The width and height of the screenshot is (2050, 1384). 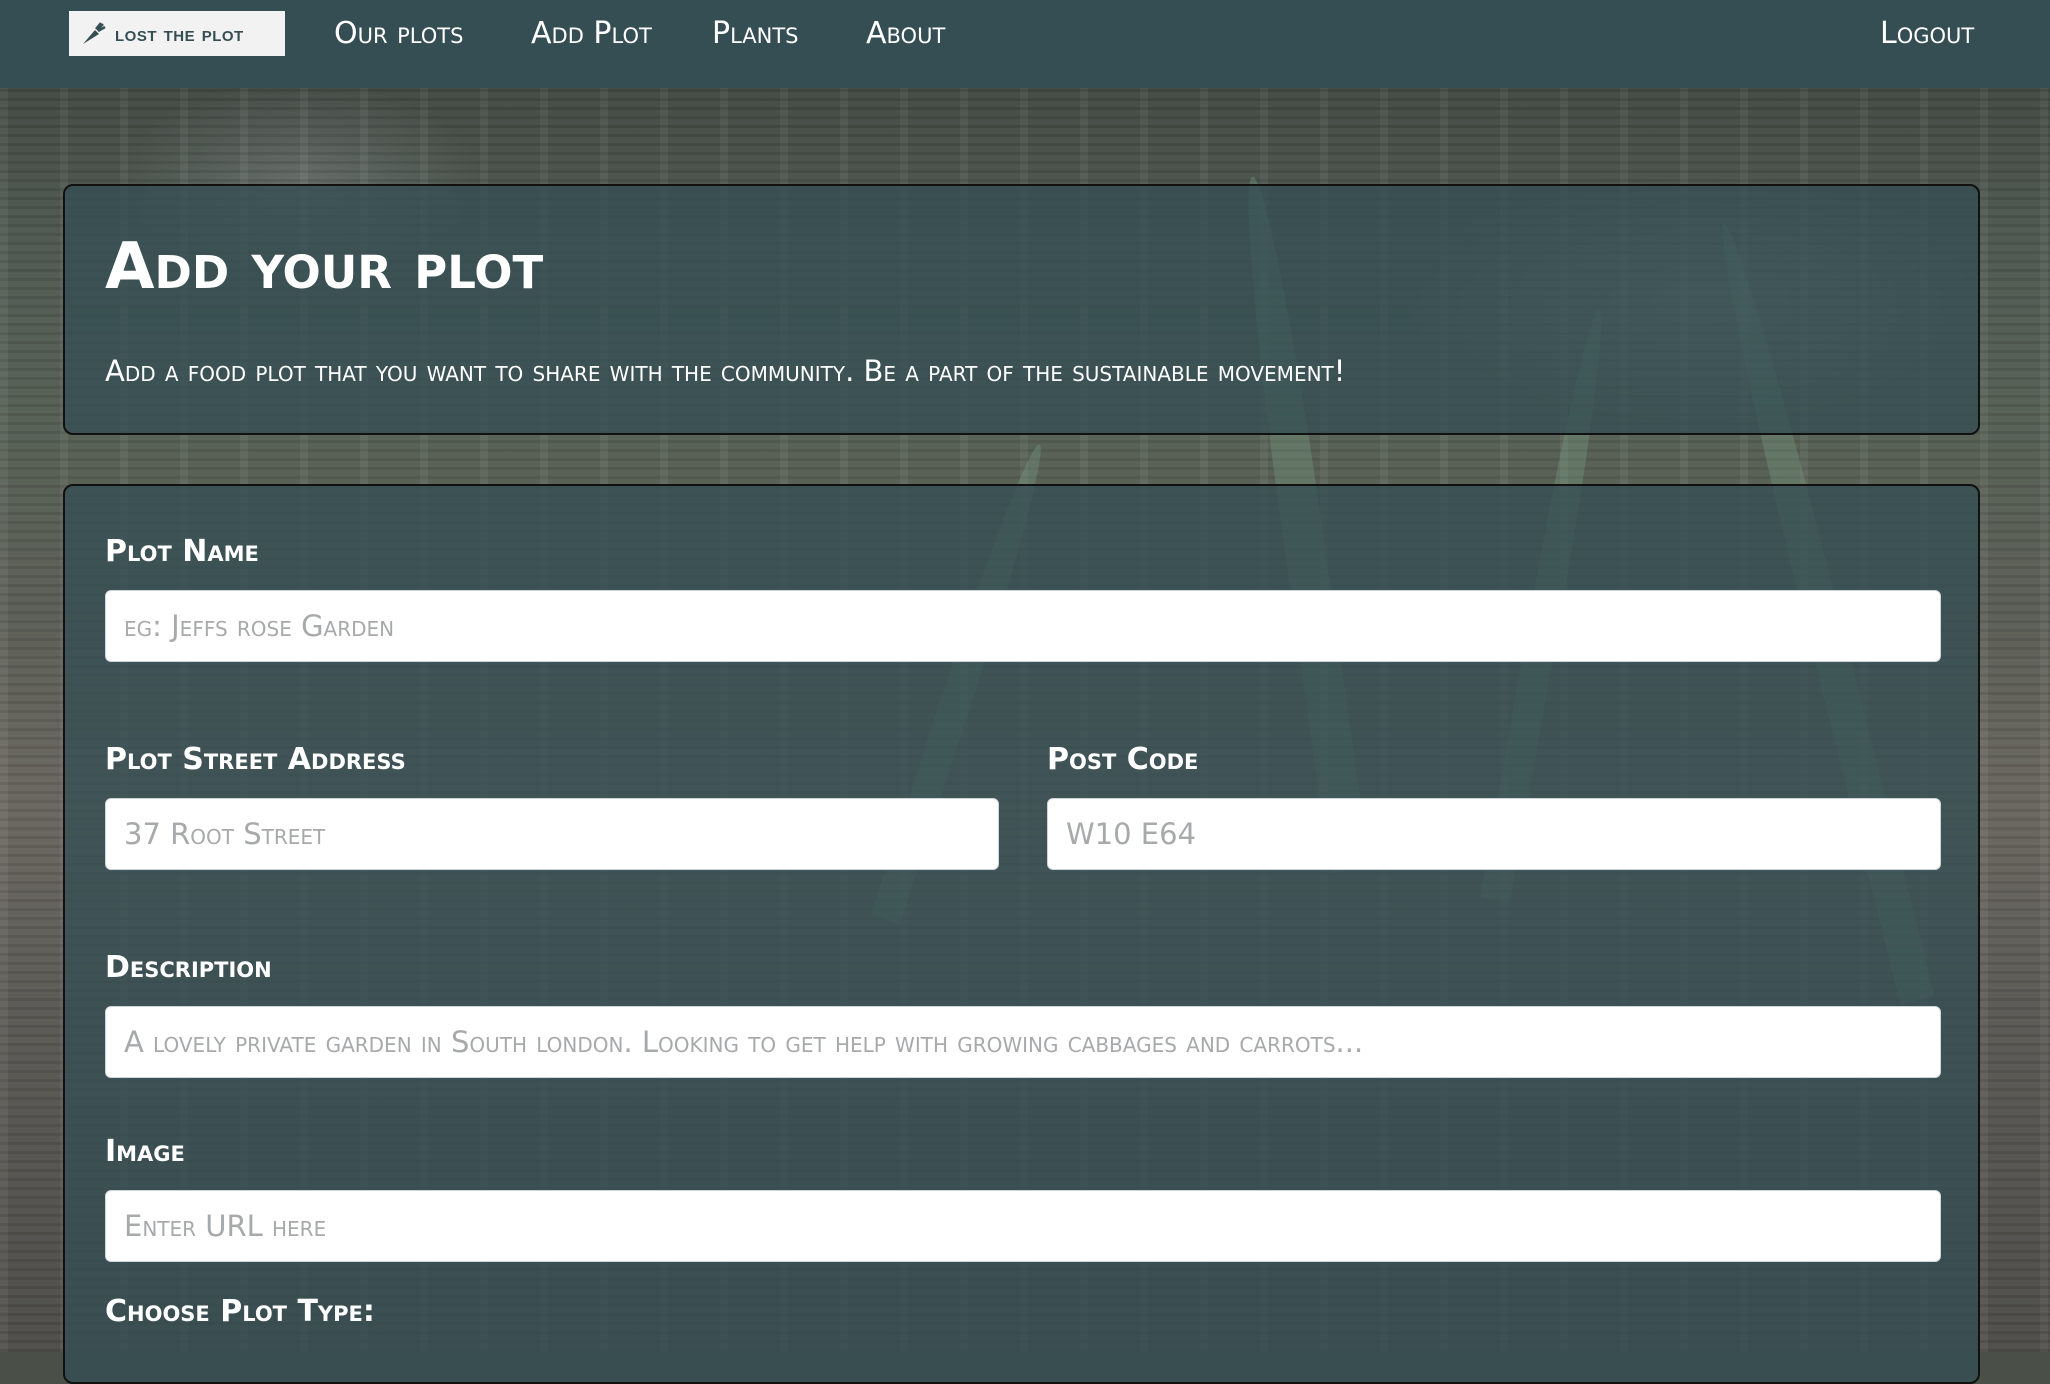 I want to click on brand-name: lost the plot, so click(x=179, y=33).